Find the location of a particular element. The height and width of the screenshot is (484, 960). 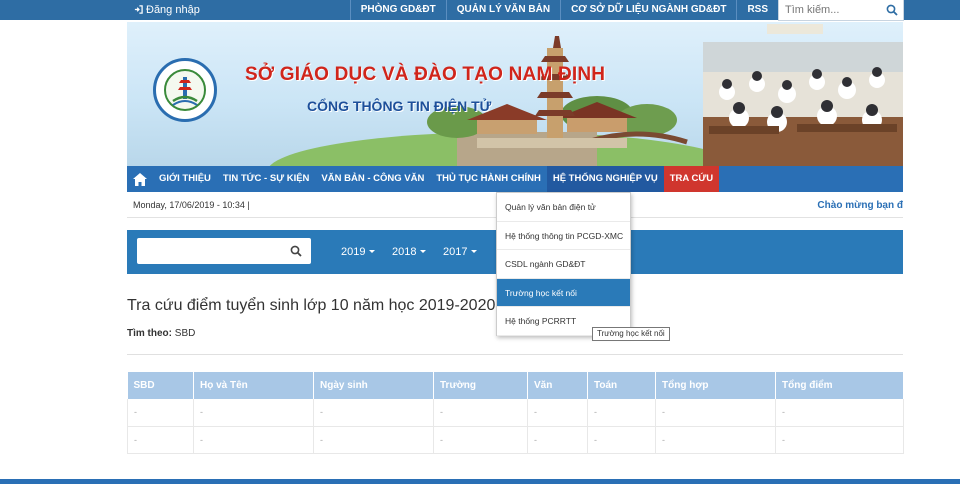

year-selectors: 2019 2018 2017 is located at coordinates (417, 252).